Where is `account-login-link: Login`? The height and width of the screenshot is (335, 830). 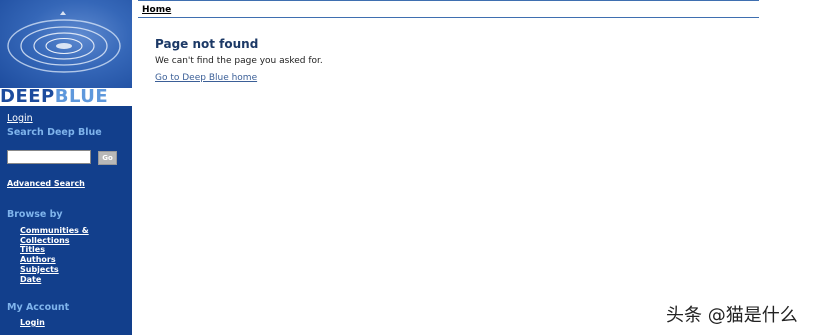
account-login-link: Login is located at coordinates (32, 322).